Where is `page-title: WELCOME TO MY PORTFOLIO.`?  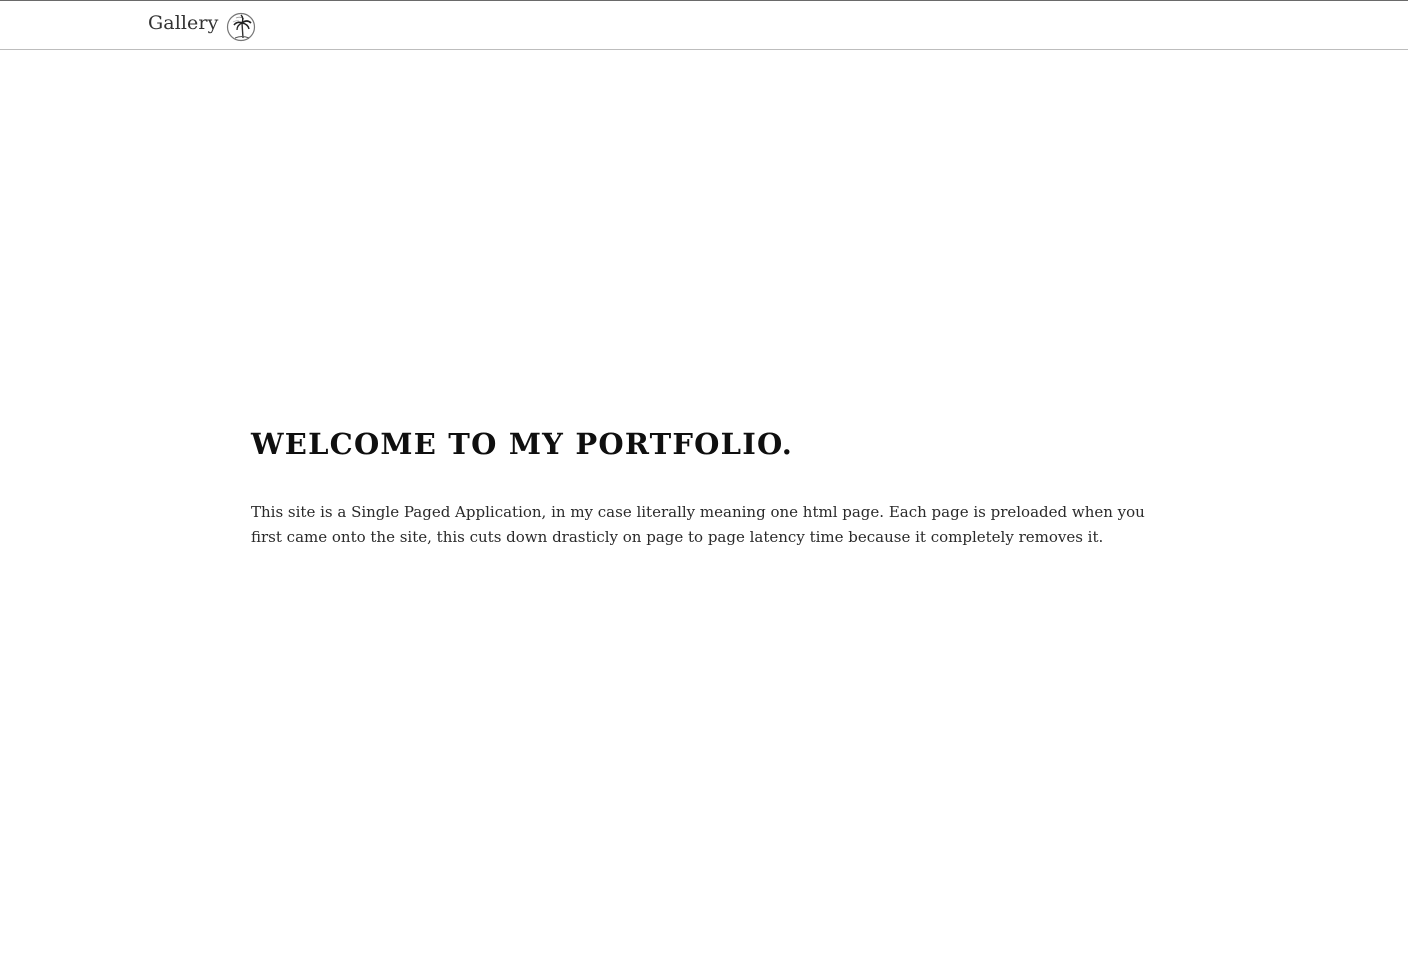
page-title: WELCOME TO MY PORTFOLIO. is located at coordinates (522, 444).